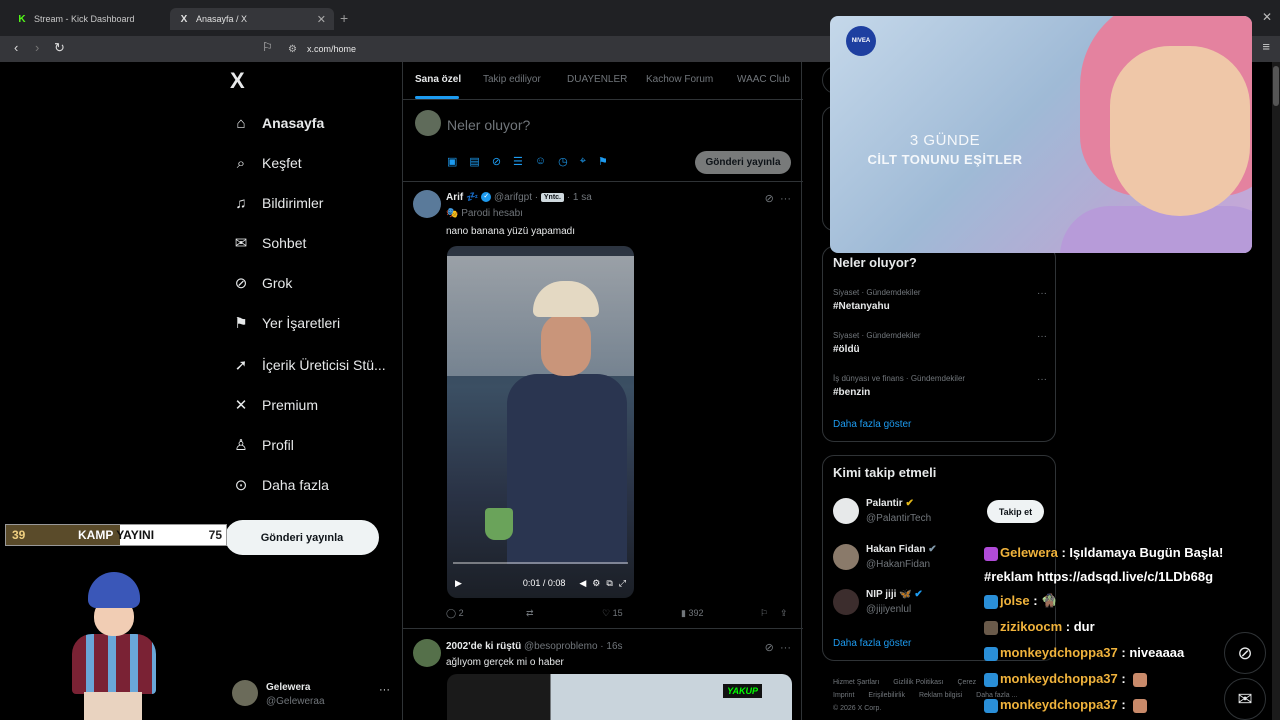 This screenshot has width=1280, height=720. What do you see at coordinates (1267, 17) in the screenshot?
I see `window-close-icon: ✕` at bounding box center [1267, 17].